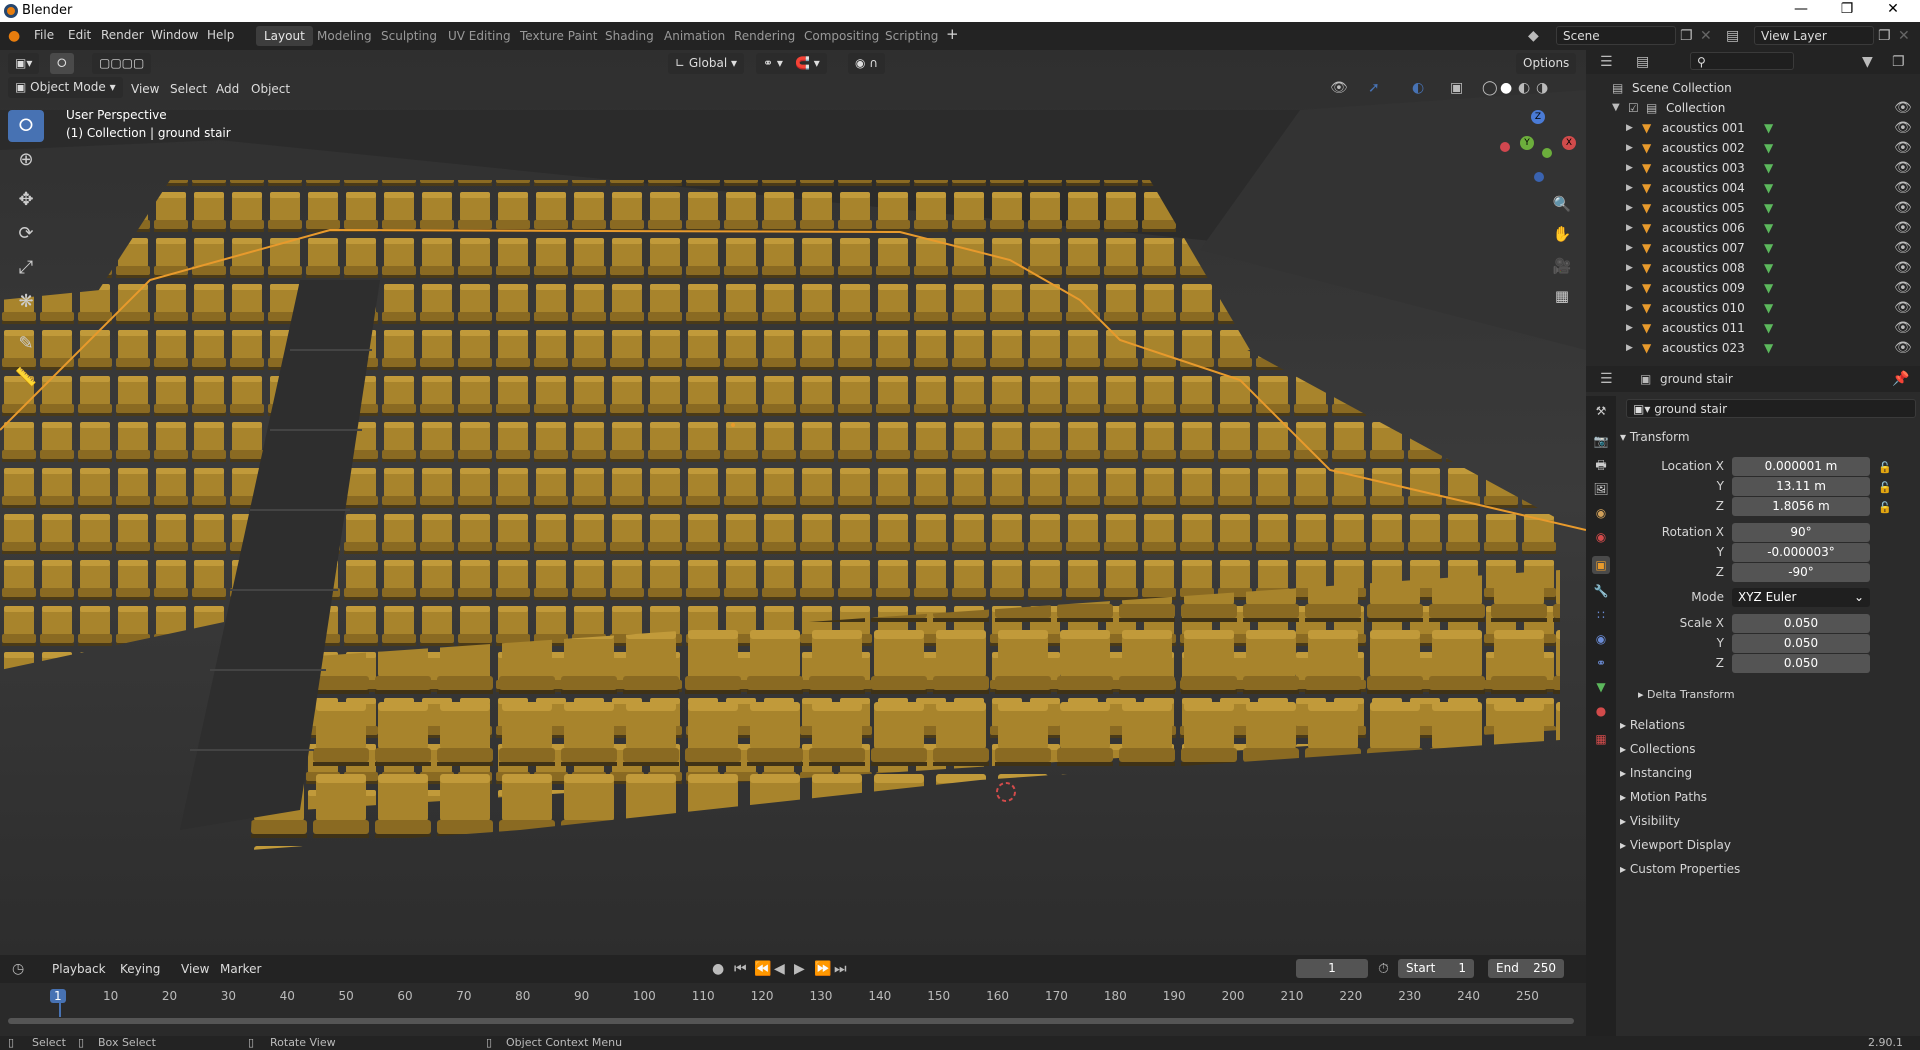 The image size is (1920, 1050). What do you see at coordinates (822, 969) in the screenshot?
I see `next-keyframe-icon: ⏩` at bounding box center [822, 969].